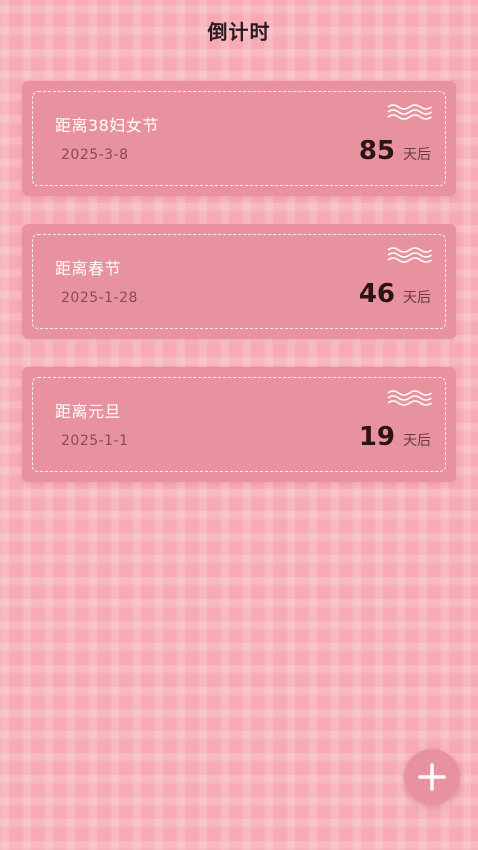 This screenshot has height=850, width=478. What do you see at coordinates (88, 268) in the screenshot?
I see `countdown-name: 距离春节` at bounding box center [88, 268].